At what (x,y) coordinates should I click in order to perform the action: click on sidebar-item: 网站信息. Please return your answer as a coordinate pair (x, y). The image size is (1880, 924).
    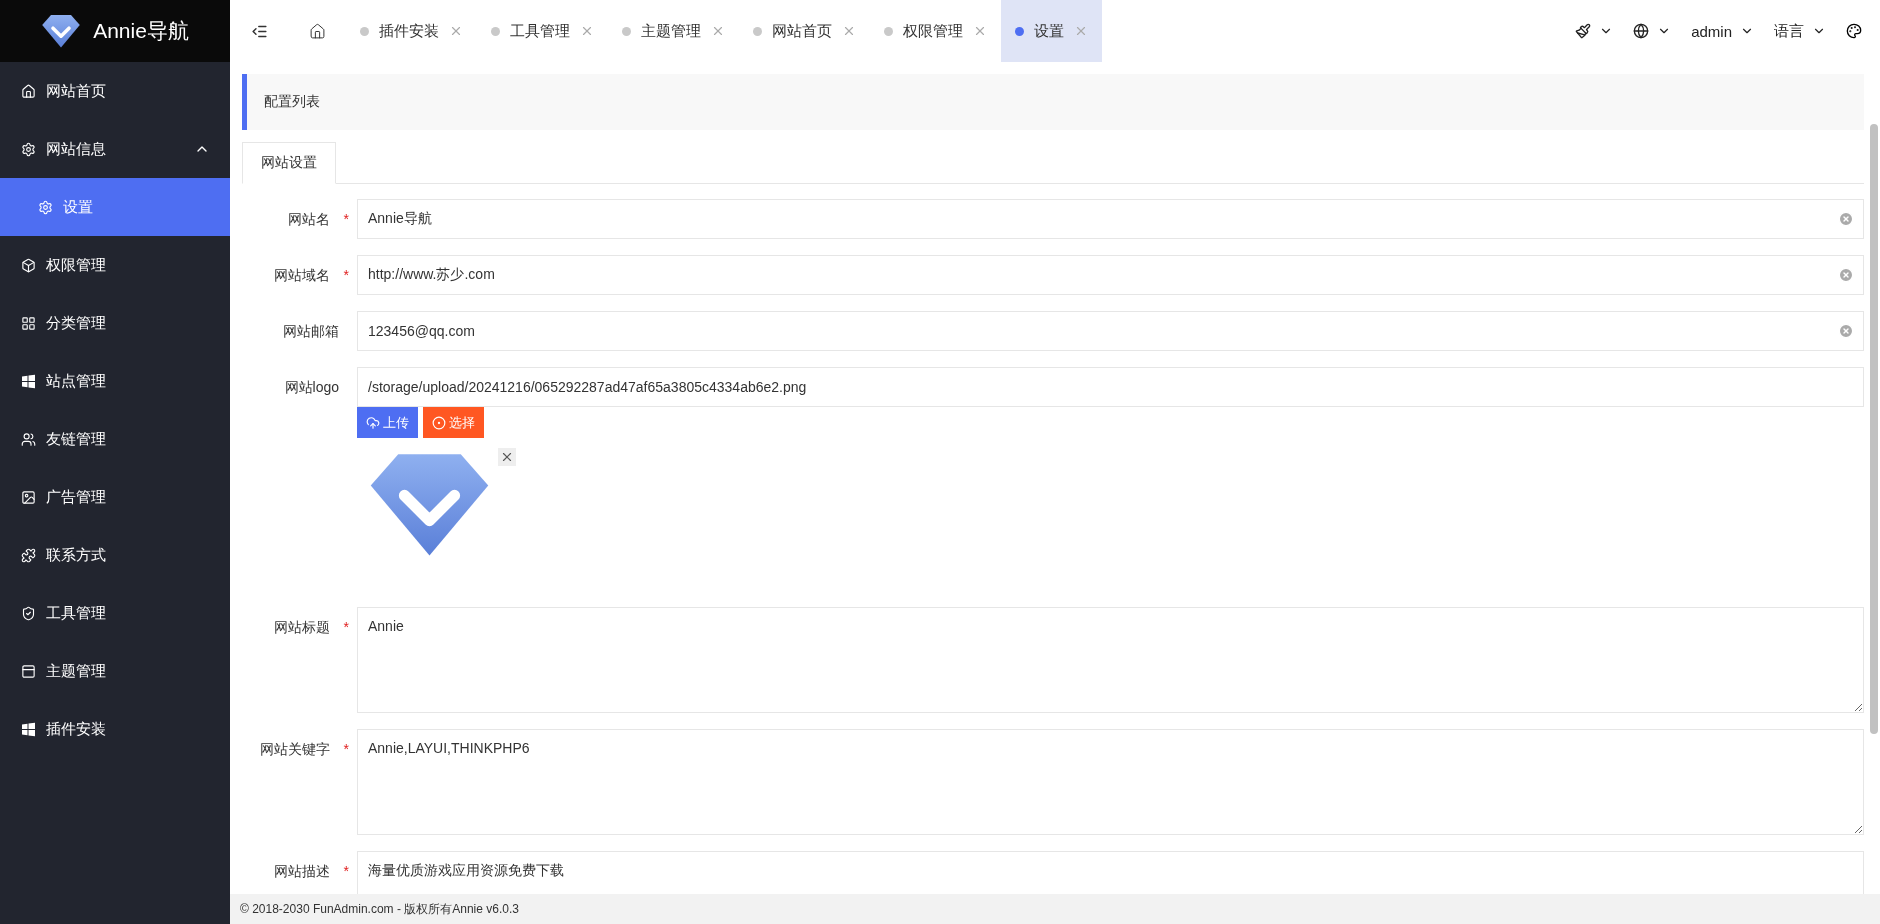
    Looking at the image, I should click on (115, 149).